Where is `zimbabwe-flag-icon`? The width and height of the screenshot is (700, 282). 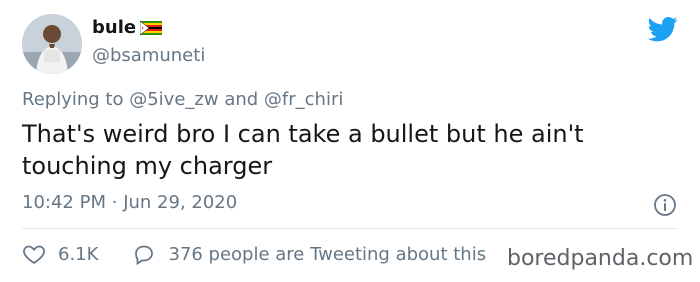 zimbabwe-flag-icon is located at coordinates (151, 27).